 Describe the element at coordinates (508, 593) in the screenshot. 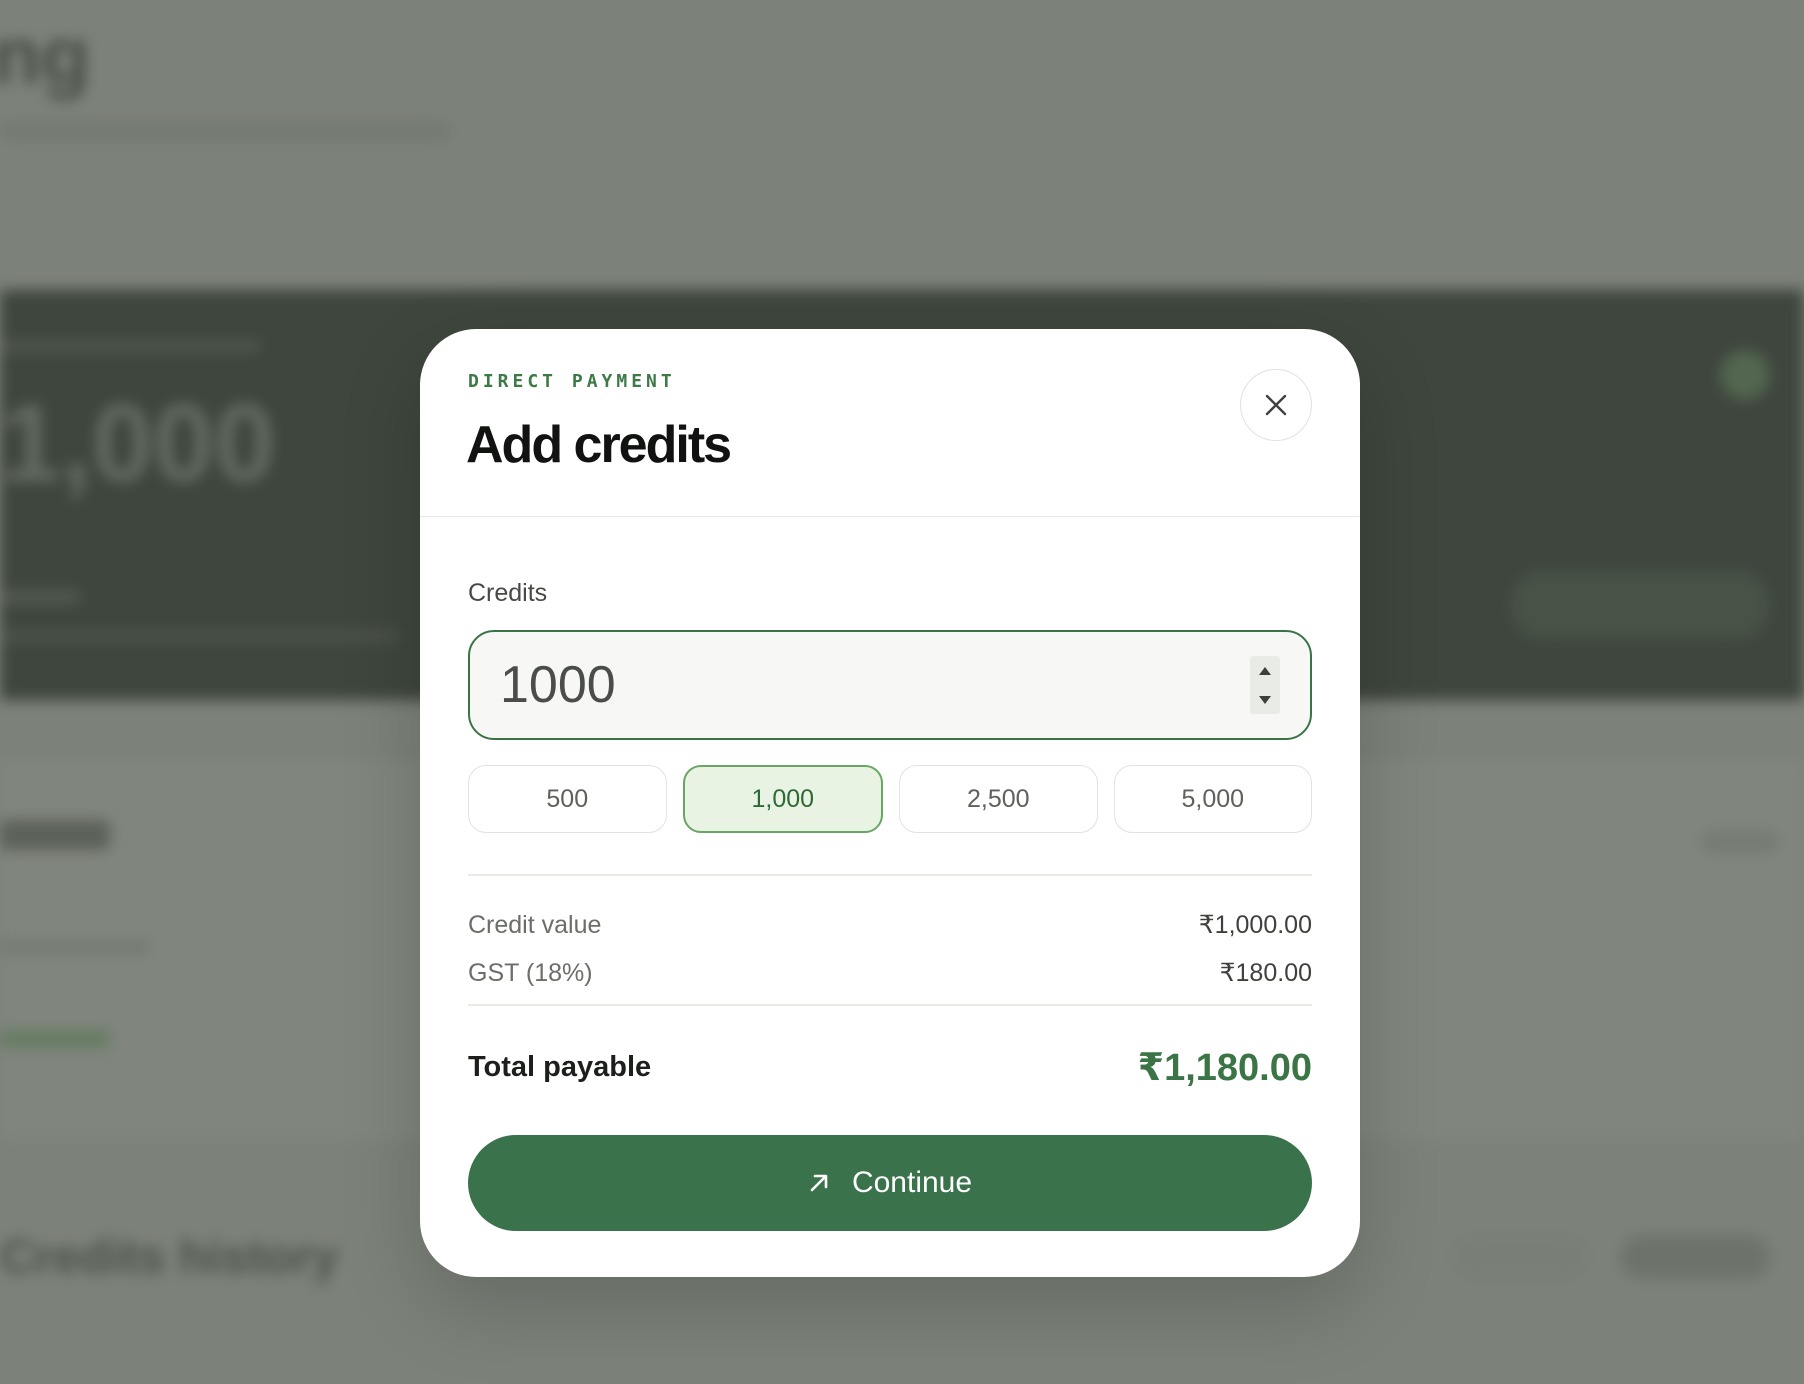

I see `credits-label: Credits` at that location.